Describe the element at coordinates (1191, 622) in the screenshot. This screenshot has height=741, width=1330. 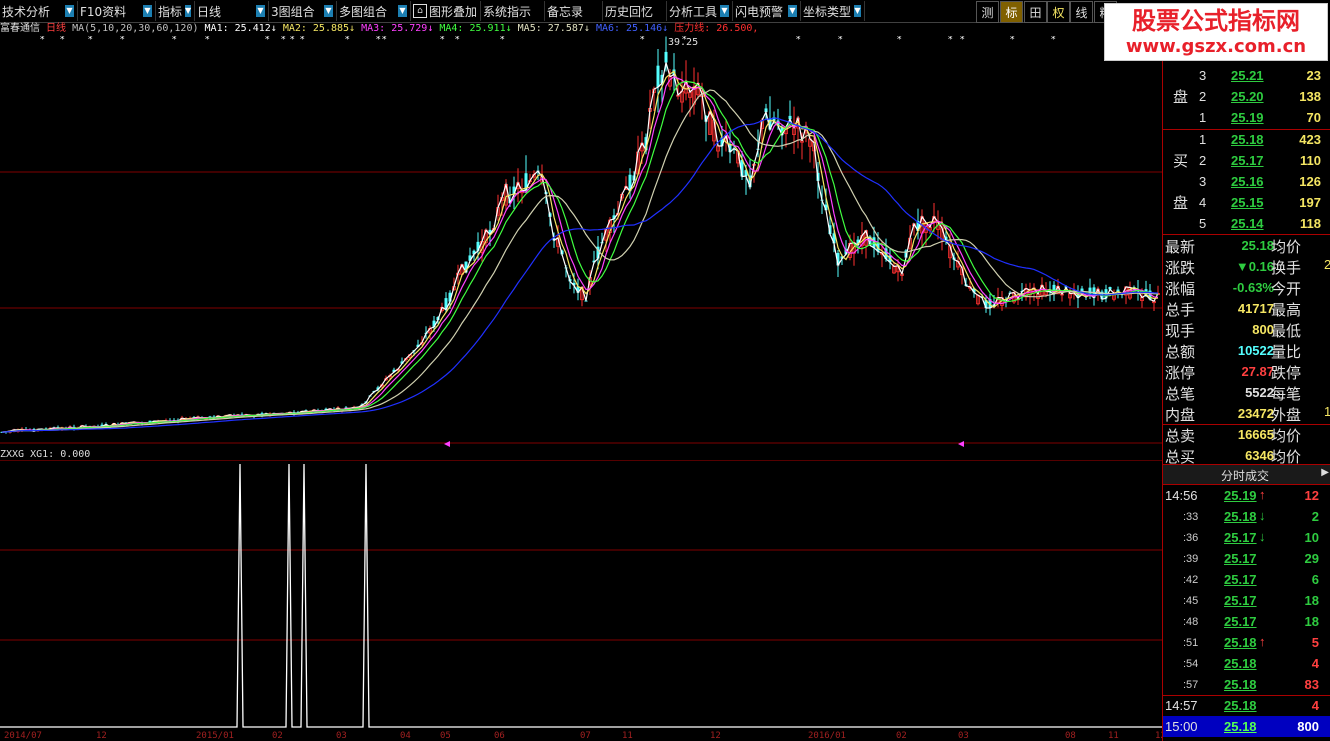
I see `trade-time: :48` at that location.